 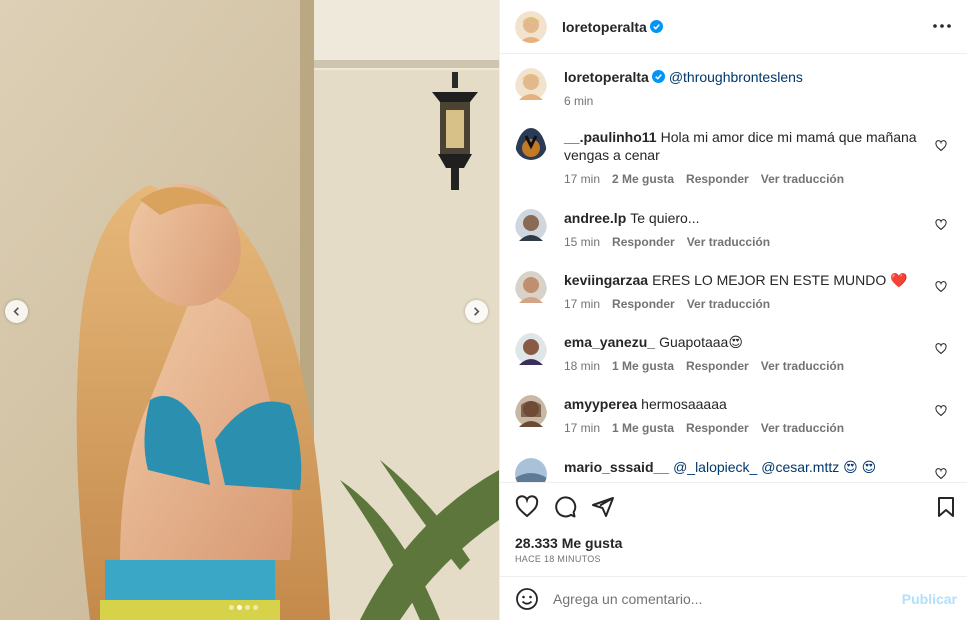 What do you see at coordinates (579, 101) in the screenshot?
I see `caption-time: 6 min` at bounding box center [579, 101].